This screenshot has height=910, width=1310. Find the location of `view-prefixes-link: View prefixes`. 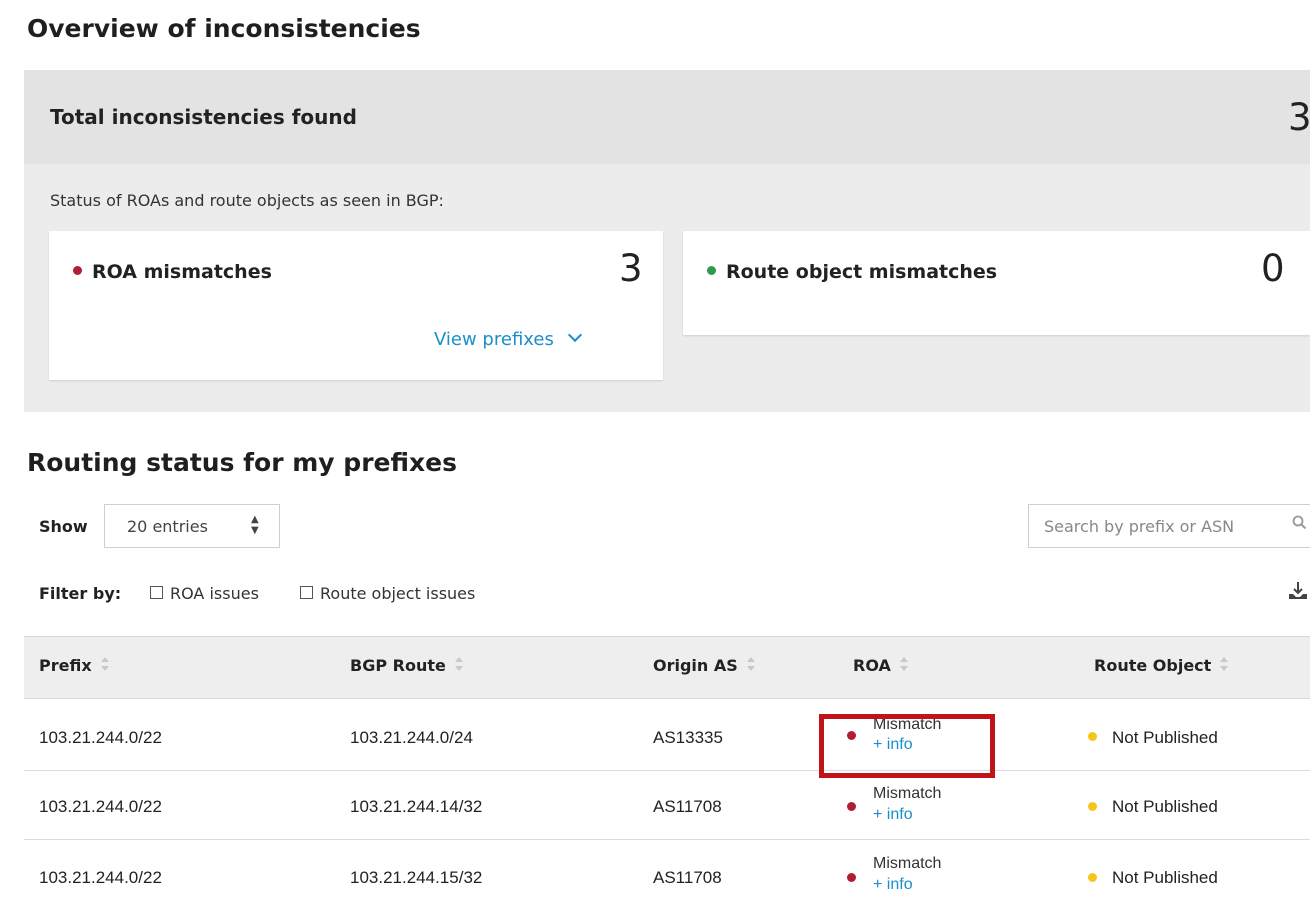

view-prefixes-link: View prefixes is located at coordinates (508, 338).